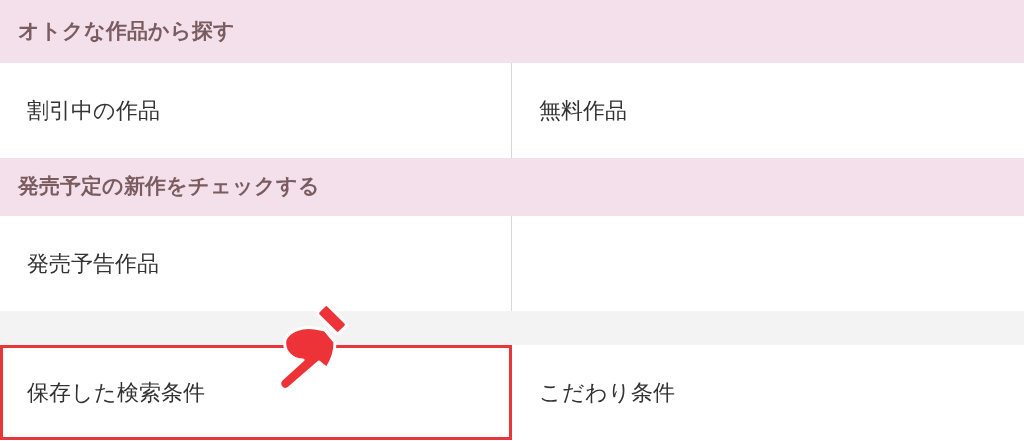 The width and height of the screenshot is (1024, 441). Describe the element at coordinates (512, 31) in the screenshot. I see `section-heading: オトクな作品から探す` at that location.